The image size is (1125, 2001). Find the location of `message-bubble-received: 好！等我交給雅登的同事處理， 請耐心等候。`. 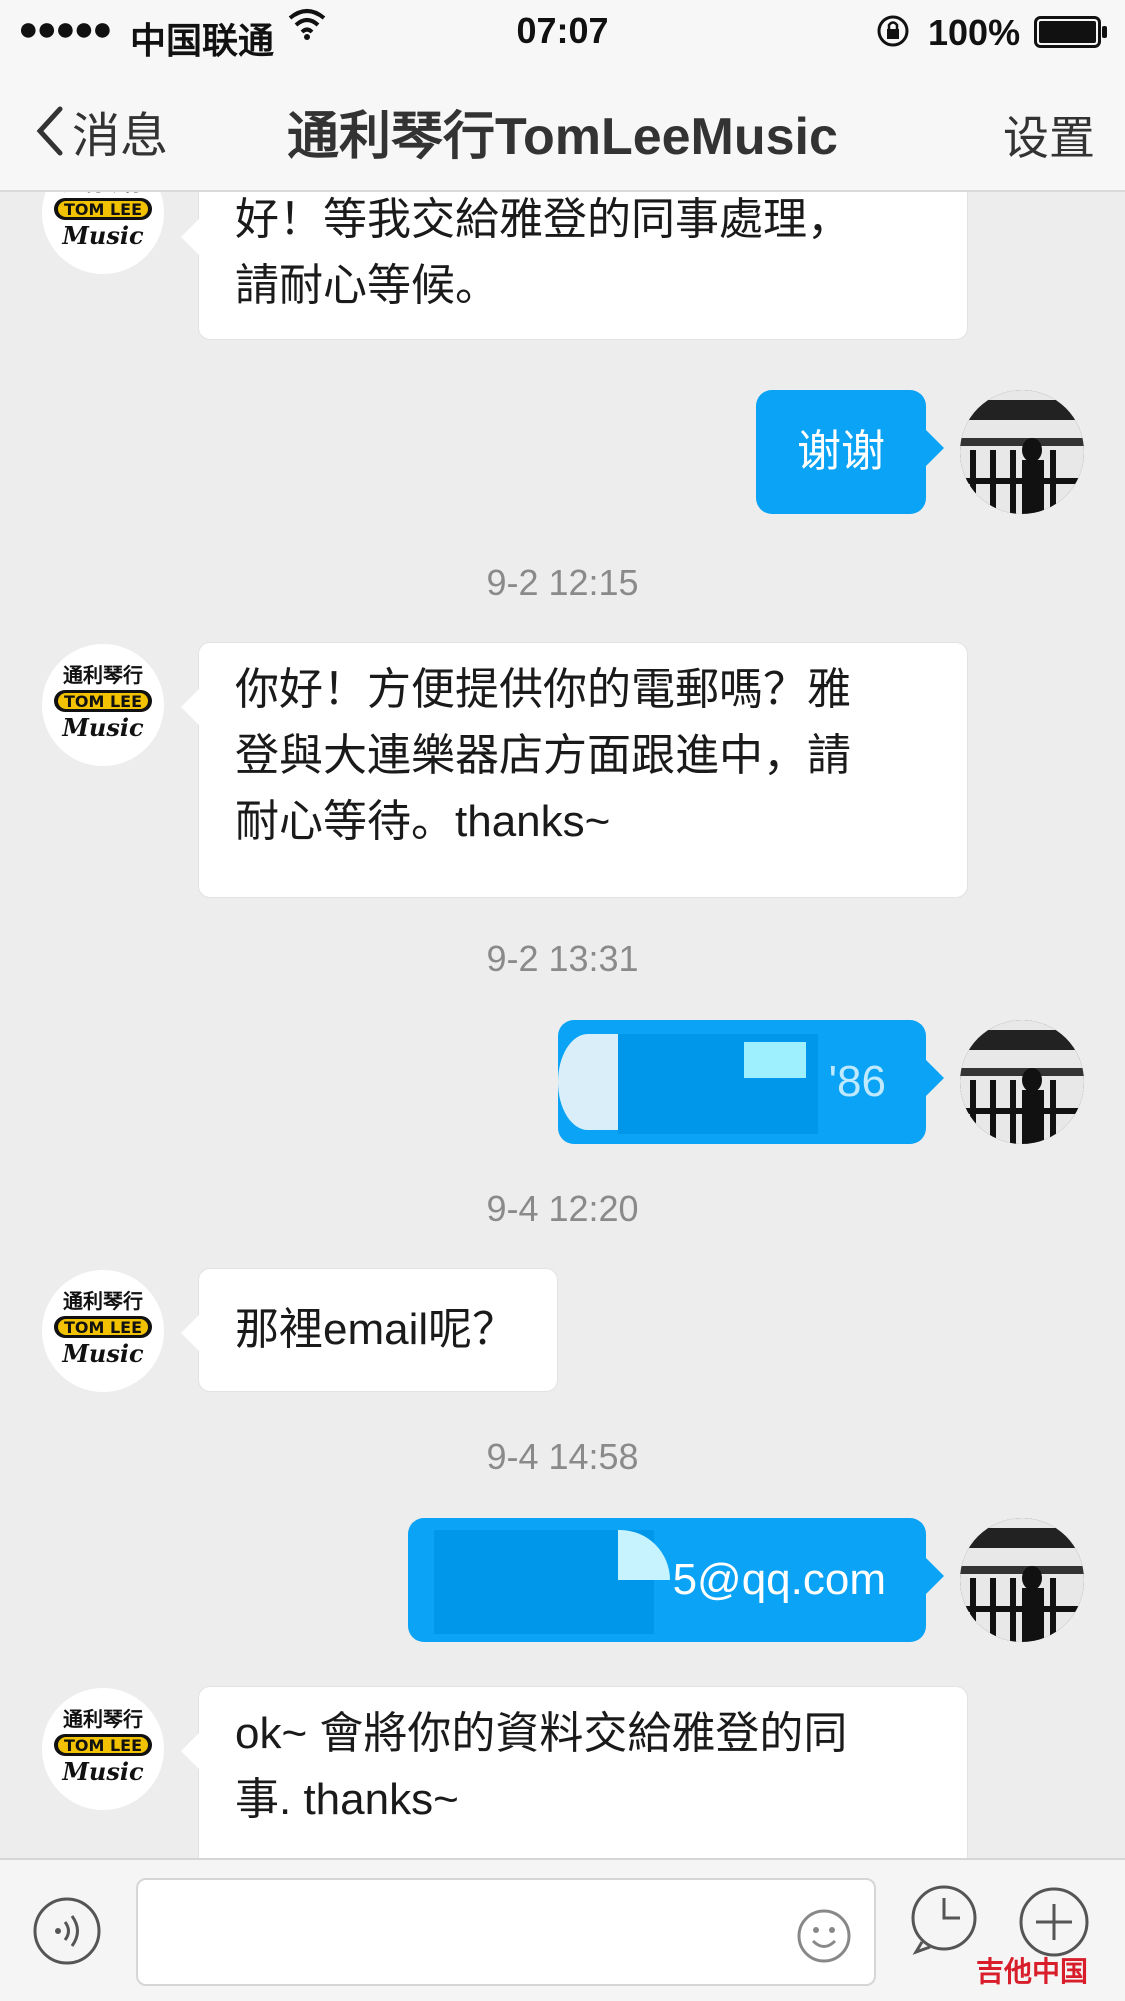

message-bubble-received: 好！等我交給雅登的同事處理， 請耐心等候。 is located at coordinates (574, 266).